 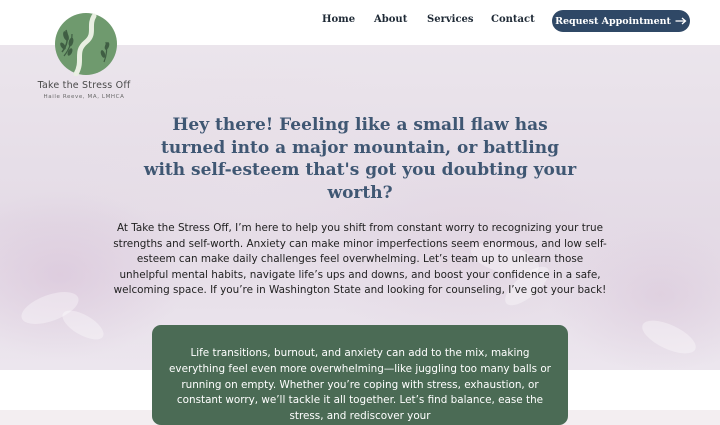 I want to click on nav-services: Services, so click(x=450, y=19).